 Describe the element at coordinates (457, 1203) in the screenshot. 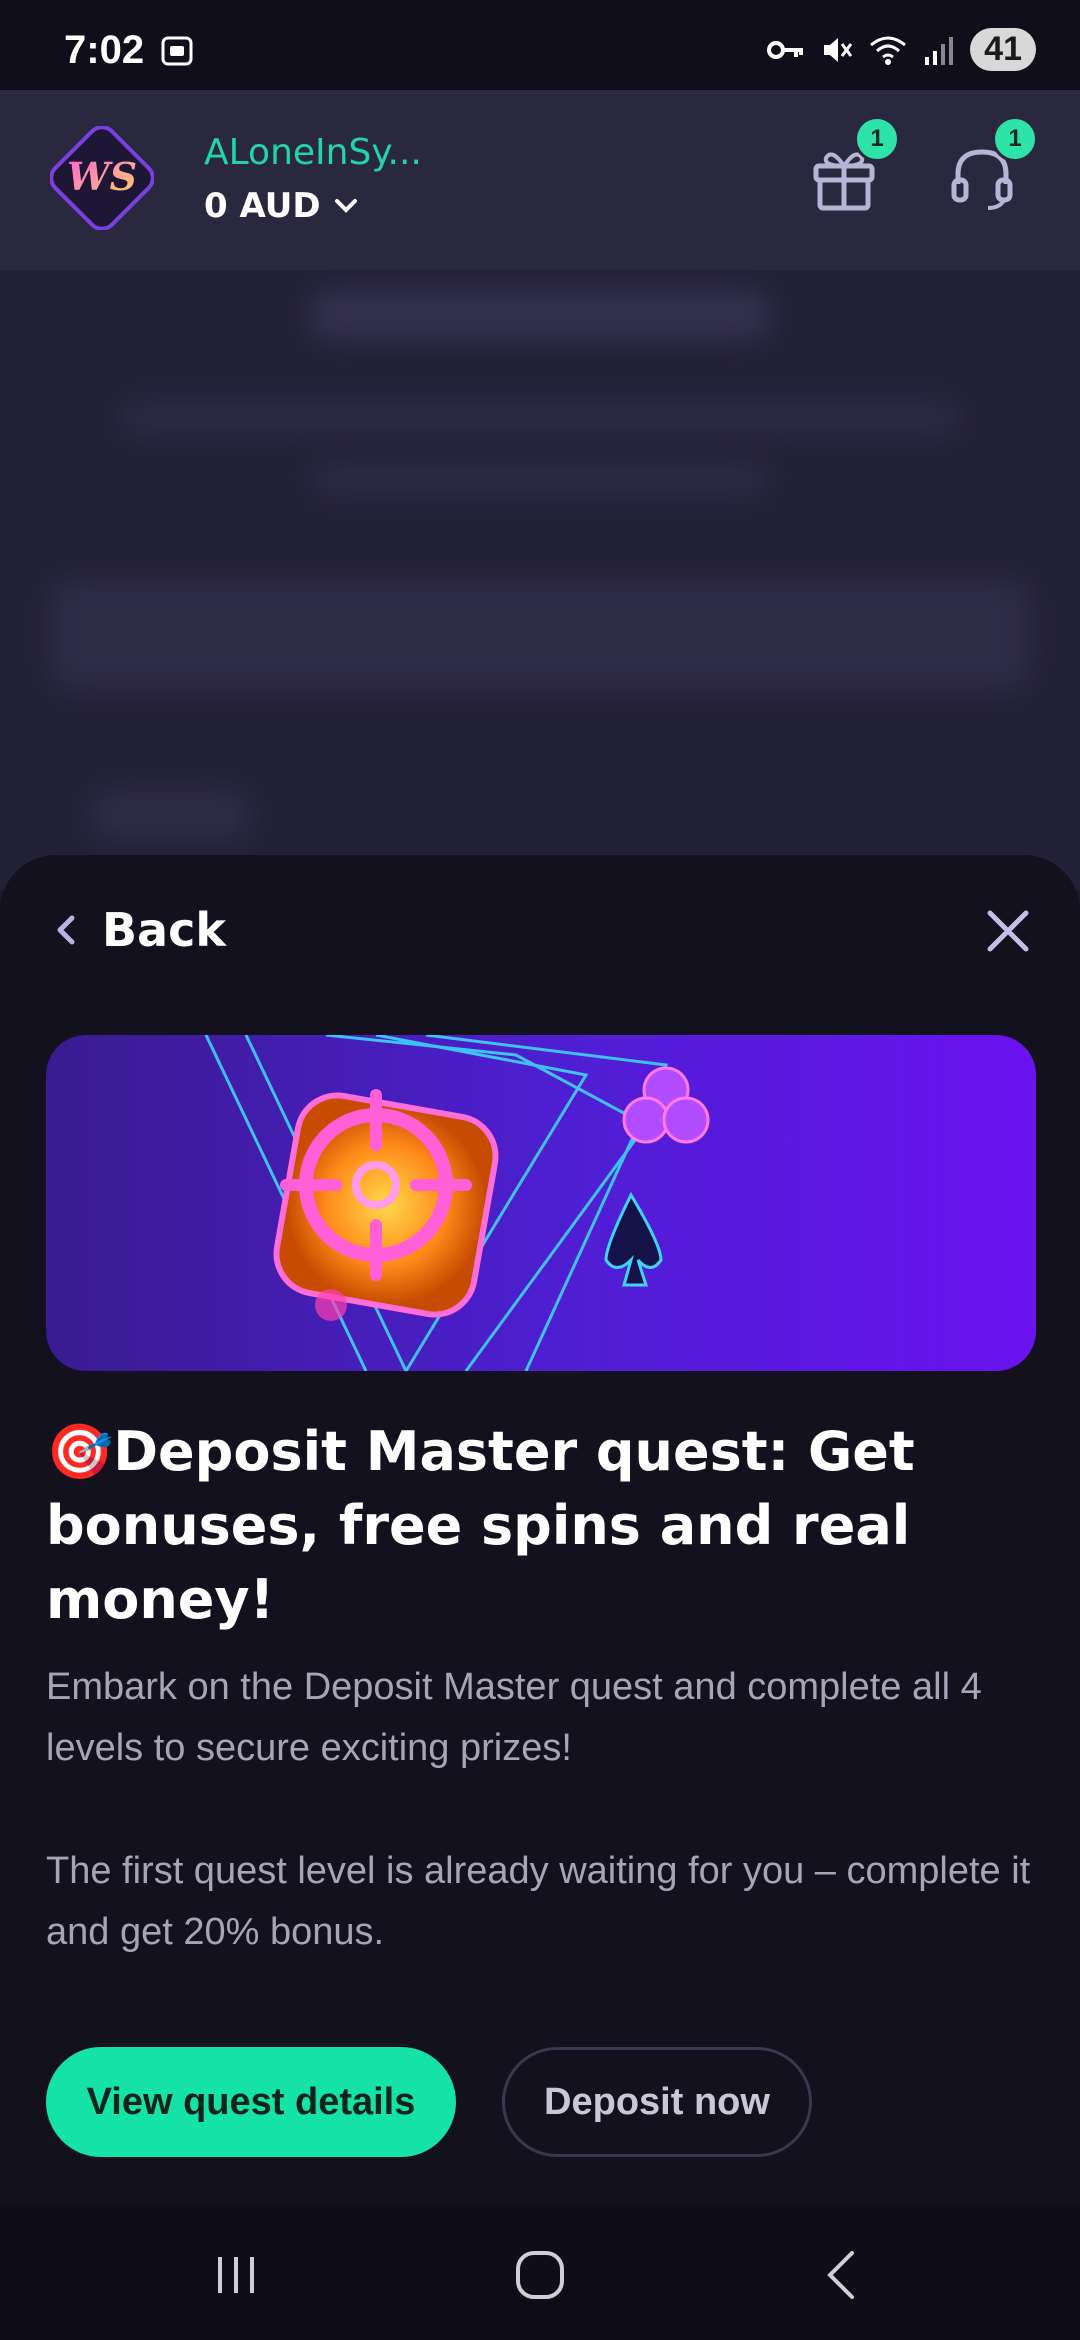

I see `quest-illustration` at that location.